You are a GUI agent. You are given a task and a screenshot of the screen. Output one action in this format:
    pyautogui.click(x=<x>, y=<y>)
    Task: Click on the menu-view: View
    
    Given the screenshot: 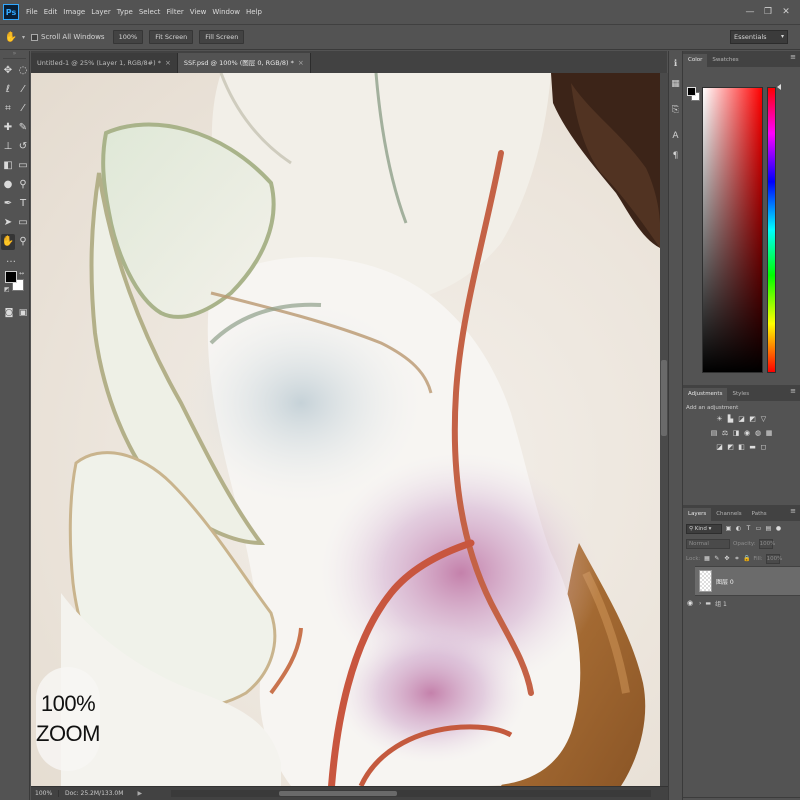 What is the action you would take?
    pyautogui.click(x=198, y=12)
    